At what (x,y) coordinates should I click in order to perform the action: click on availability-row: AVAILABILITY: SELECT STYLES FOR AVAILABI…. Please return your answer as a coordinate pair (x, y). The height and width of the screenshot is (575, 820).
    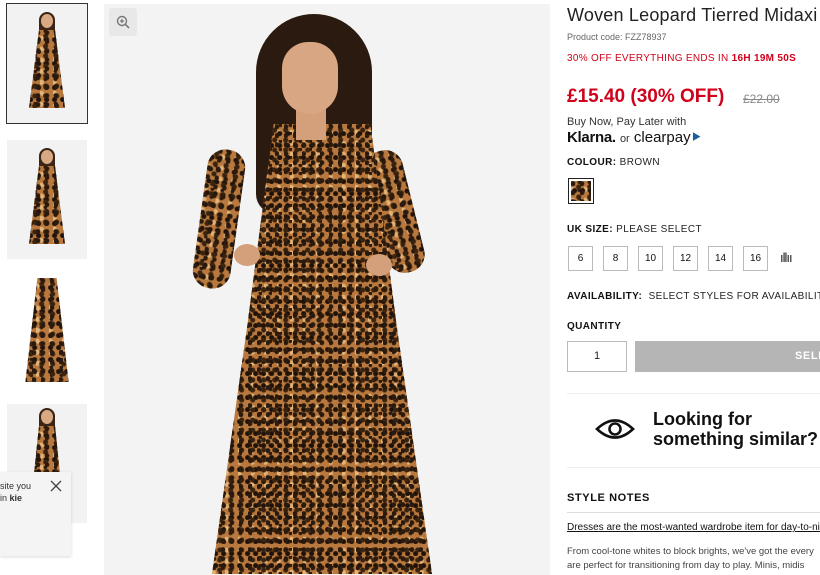
    Looking at the image, I should click on (693, 296).